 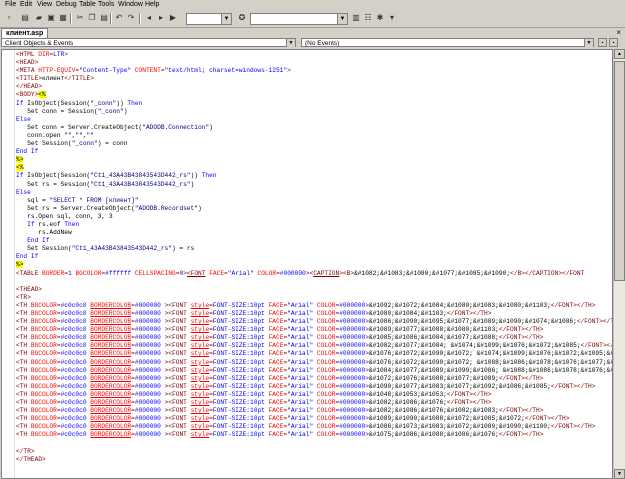 What do you see at coordinates (140, 18) in the screenshot?
I see `toolbar-separator` at bounding box center [140, 18].